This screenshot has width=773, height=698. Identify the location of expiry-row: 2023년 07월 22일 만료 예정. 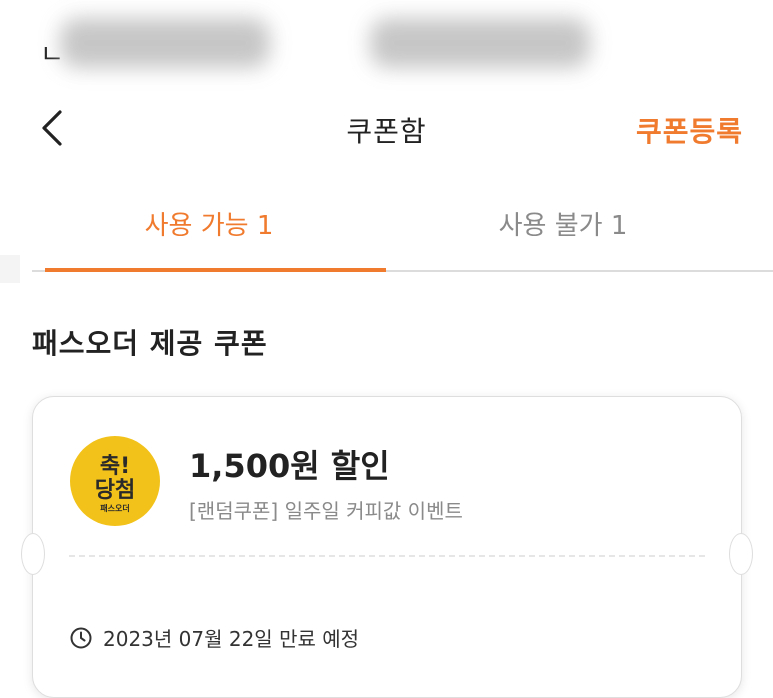
(214, 637).